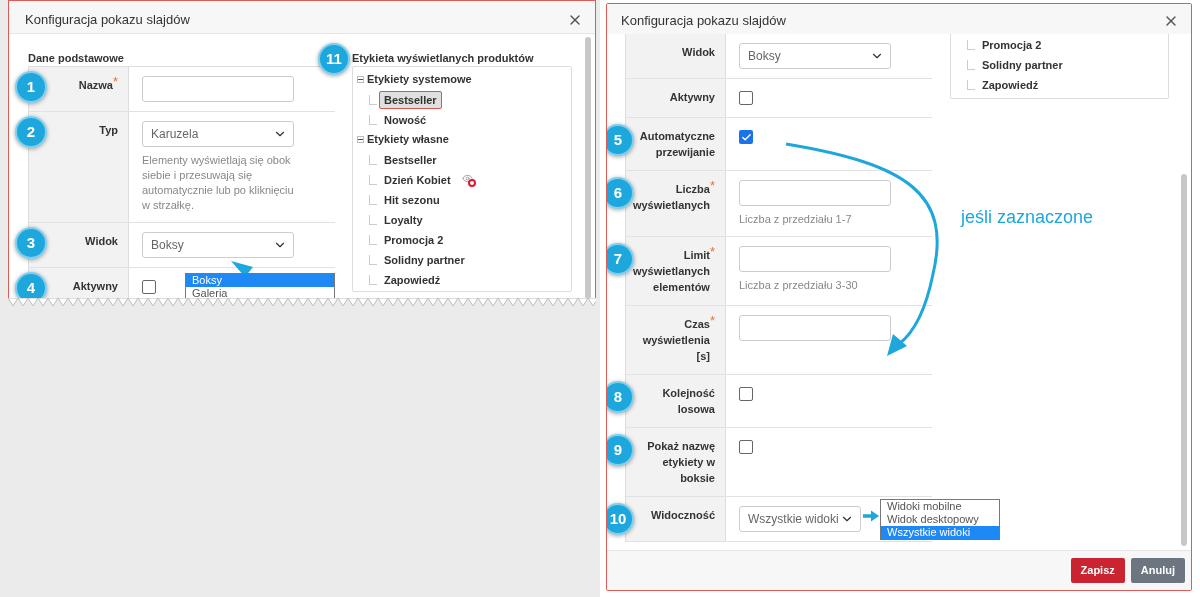 This screenshot has width=1200, height=597. Describe the element at coordinates (218, 183) in the screenshot. I see `field-hint: Elementy wyświetlają się obok siebie i przesuwają się automatycznie lub po kliknięciu w strzałkę.` at that location.